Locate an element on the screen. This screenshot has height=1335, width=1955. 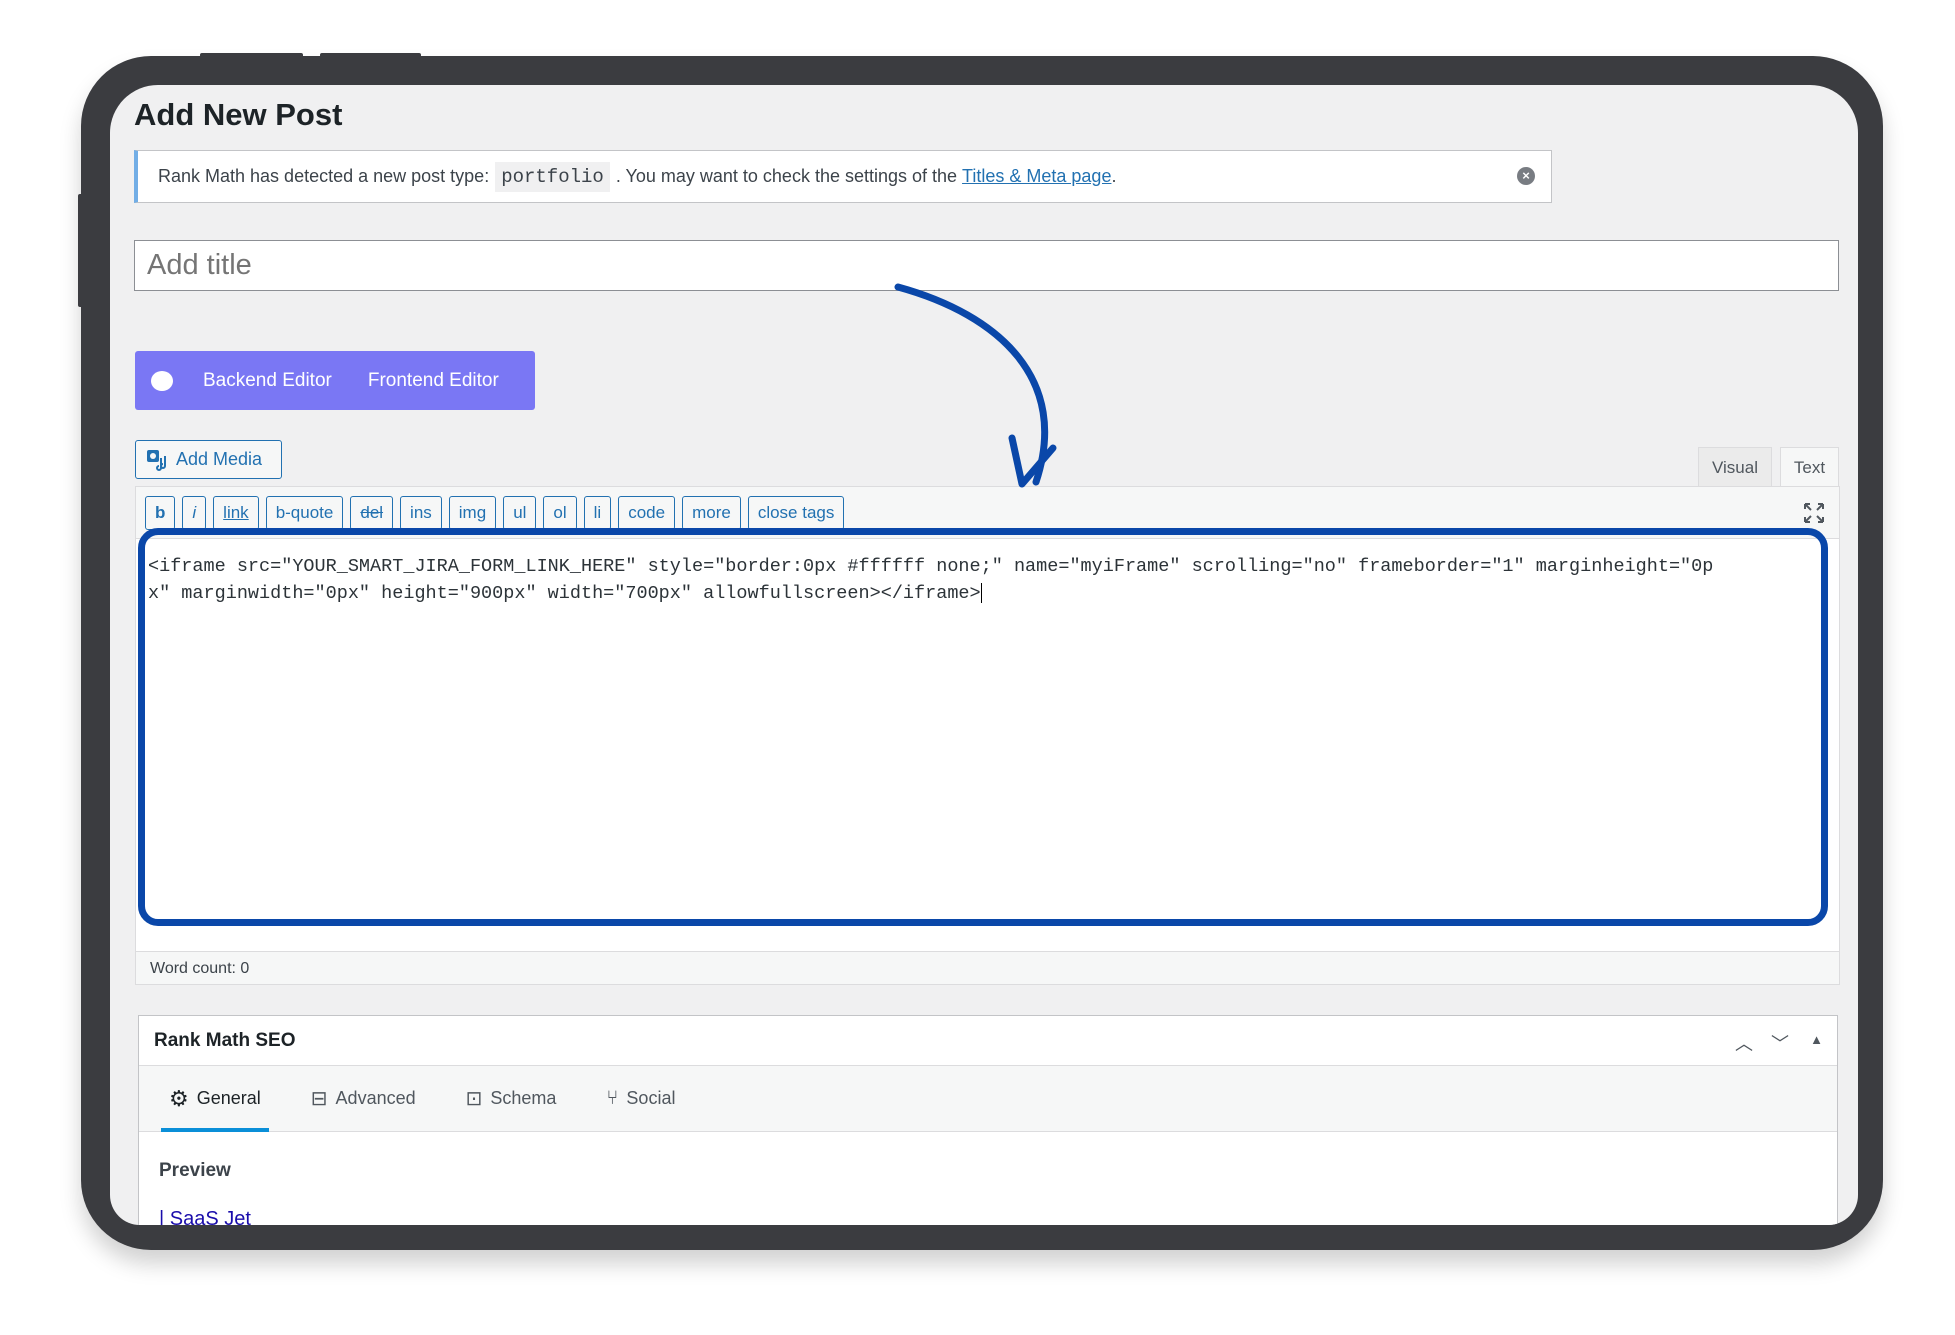
page-title: Add New Post is located at coordinates (238, 114).